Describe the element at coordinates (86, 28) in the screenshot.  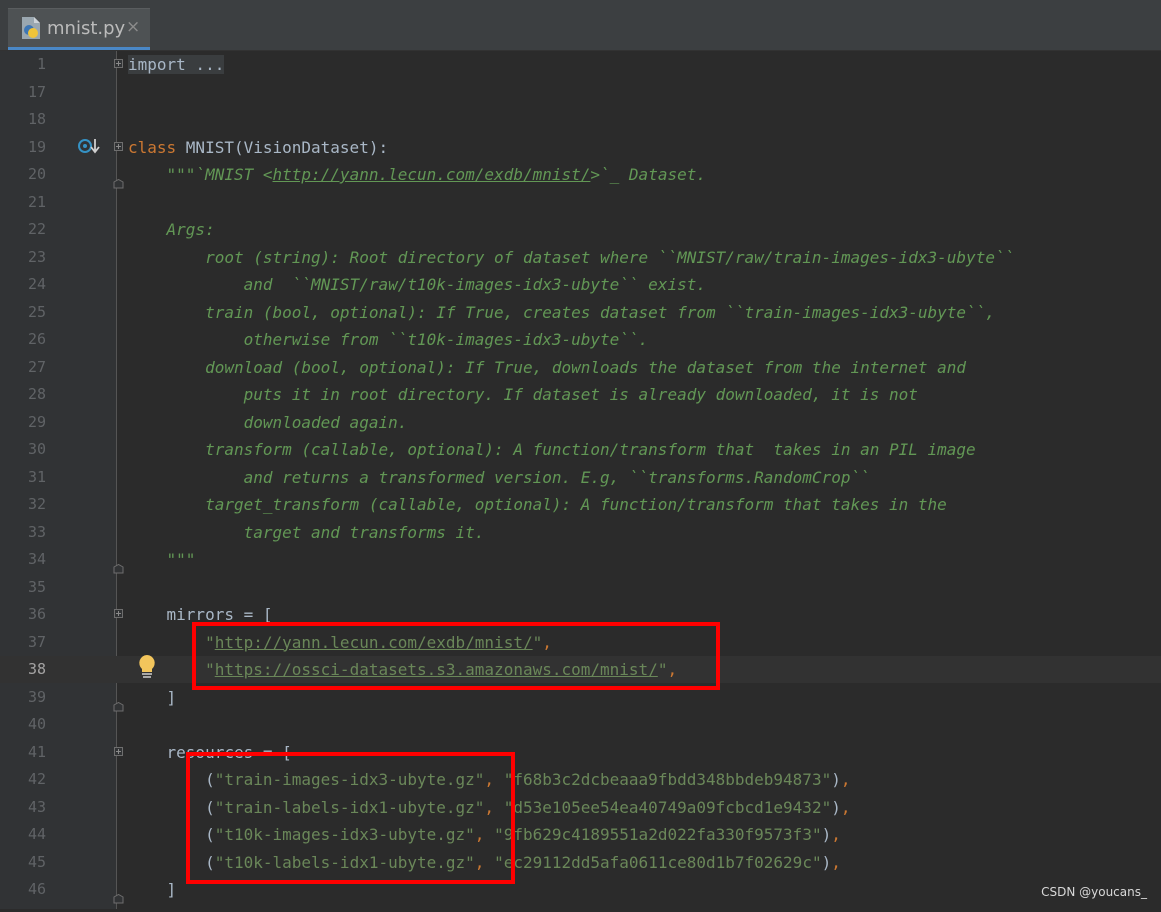
I see `tab-filename: mnist.py` at that location.